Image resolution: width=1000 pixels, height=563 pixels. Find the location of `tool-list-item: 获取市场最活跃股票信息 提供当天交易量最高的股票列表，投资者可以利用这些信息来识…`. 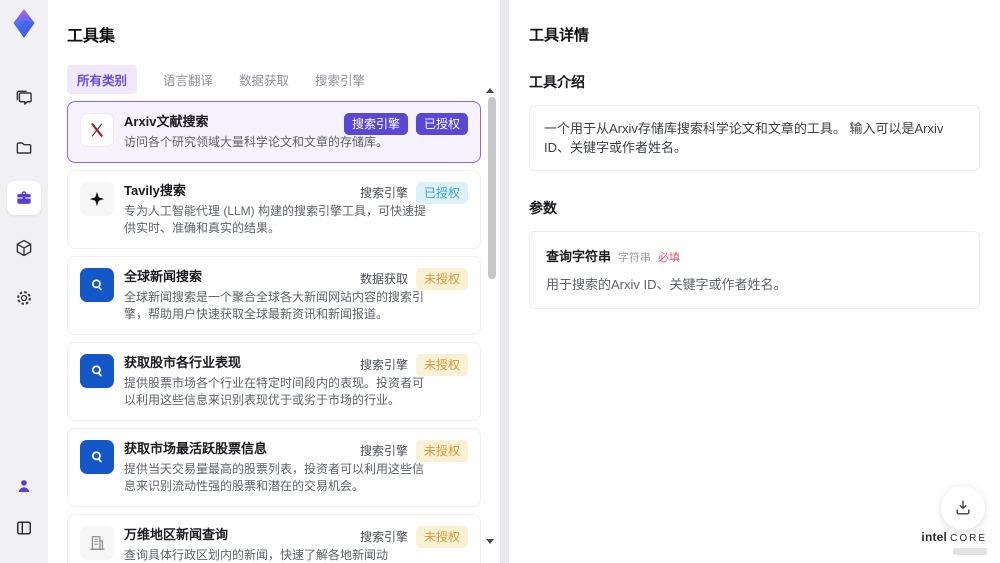

tool-list-item: 获取市场最活跃股票信息 提供当天交易量最高的股票列表，投资者可以利用这些信息来识… is located at coordinates (274, 467).